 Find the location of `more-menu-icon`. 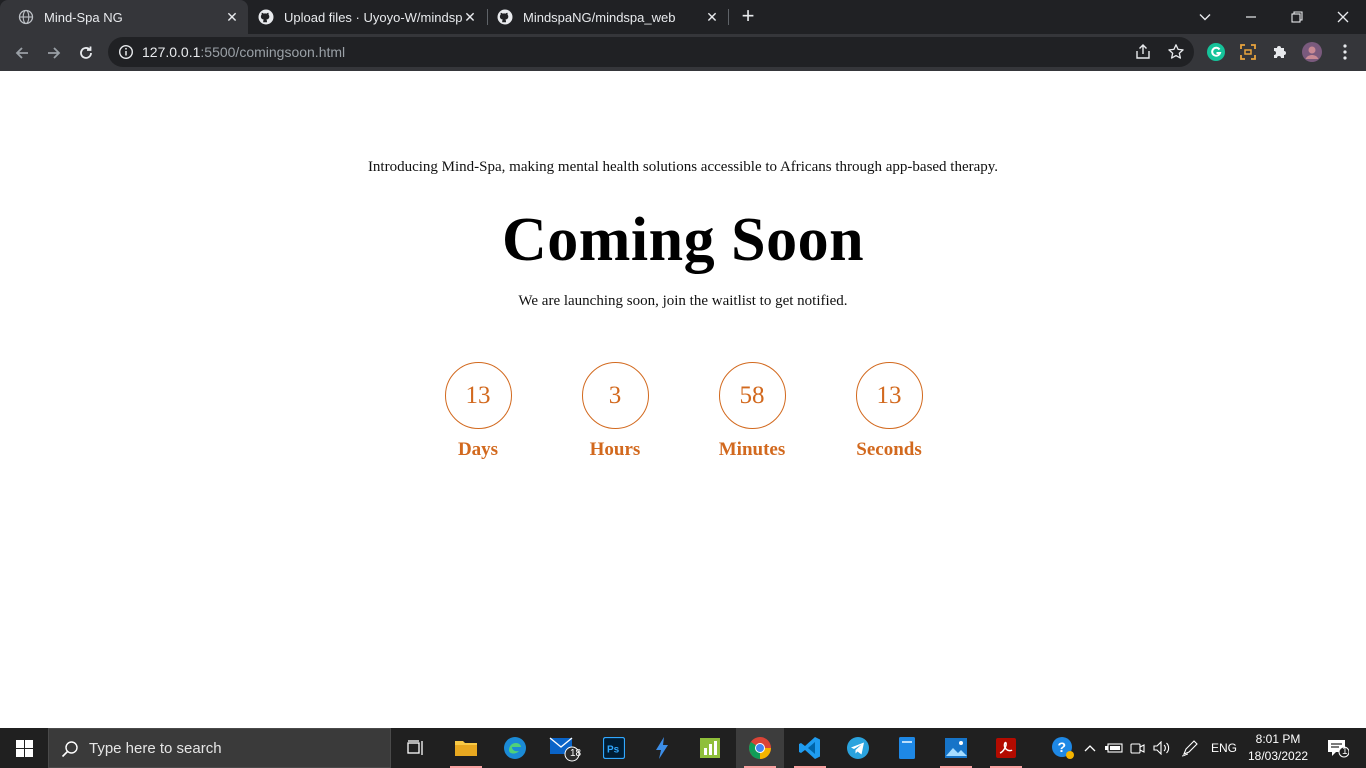

more-menu-icon is located at coordinates (1345, 52).